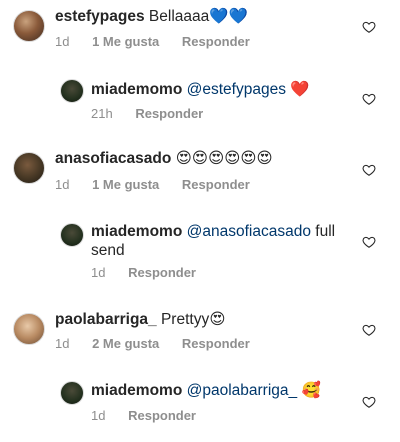 The height and width of the screenshot is (442, 400). What do you see at coordinates (162, 343) in the screenshot?
I see `comment-meta: 1d 2 Me gusta Responder` at bounding box center [162, 343].